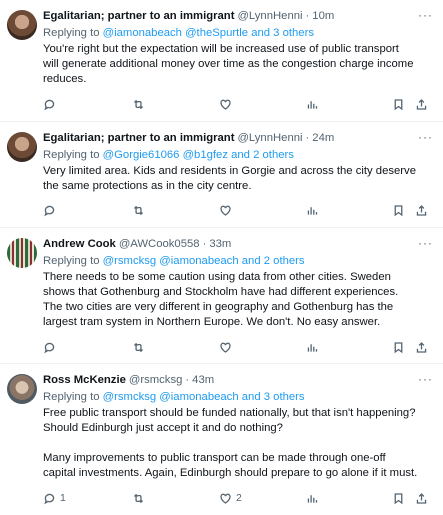 The width and height of the screenshot is (443, 515). I want to click on timestamp: 43m, so click(203, 380).